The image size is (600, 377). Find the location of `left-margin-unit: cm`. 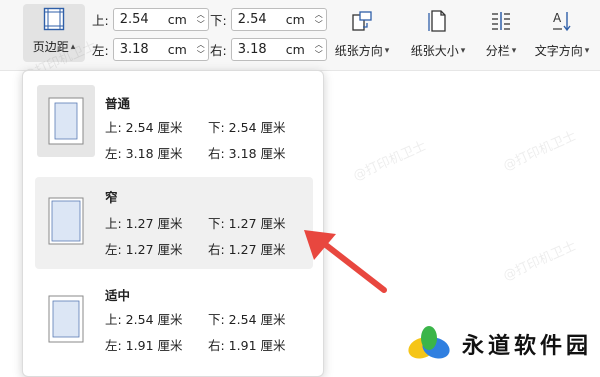

left-margin-unit: cm is located at coordinates (177, 49).